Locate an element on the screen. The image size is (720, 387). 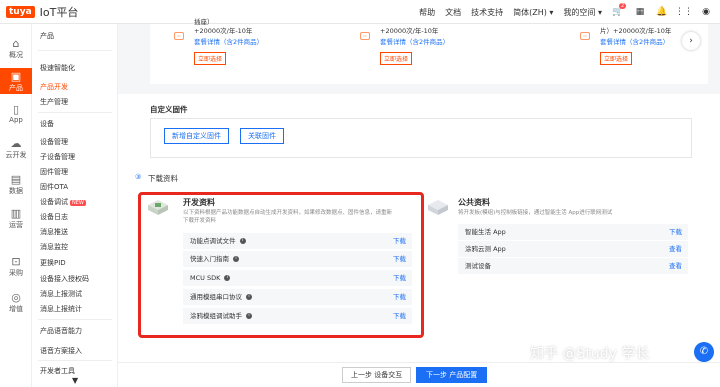
nav-support: 技术支持 is located at coordinates (487, 12).